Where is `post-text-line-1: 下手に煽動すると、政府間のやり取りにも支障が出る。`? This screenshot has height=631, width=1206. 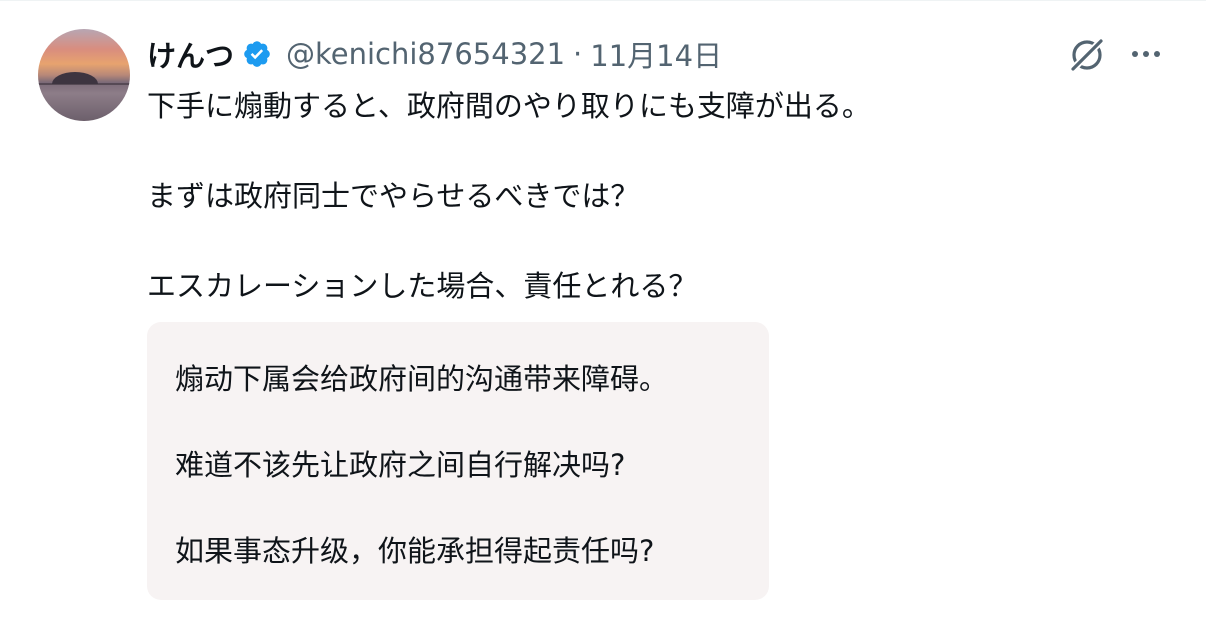
post-text-line-1: 下手に煽動すると、政府間のやり取りにも支障が出る。 is located at coordinates (509, 106).